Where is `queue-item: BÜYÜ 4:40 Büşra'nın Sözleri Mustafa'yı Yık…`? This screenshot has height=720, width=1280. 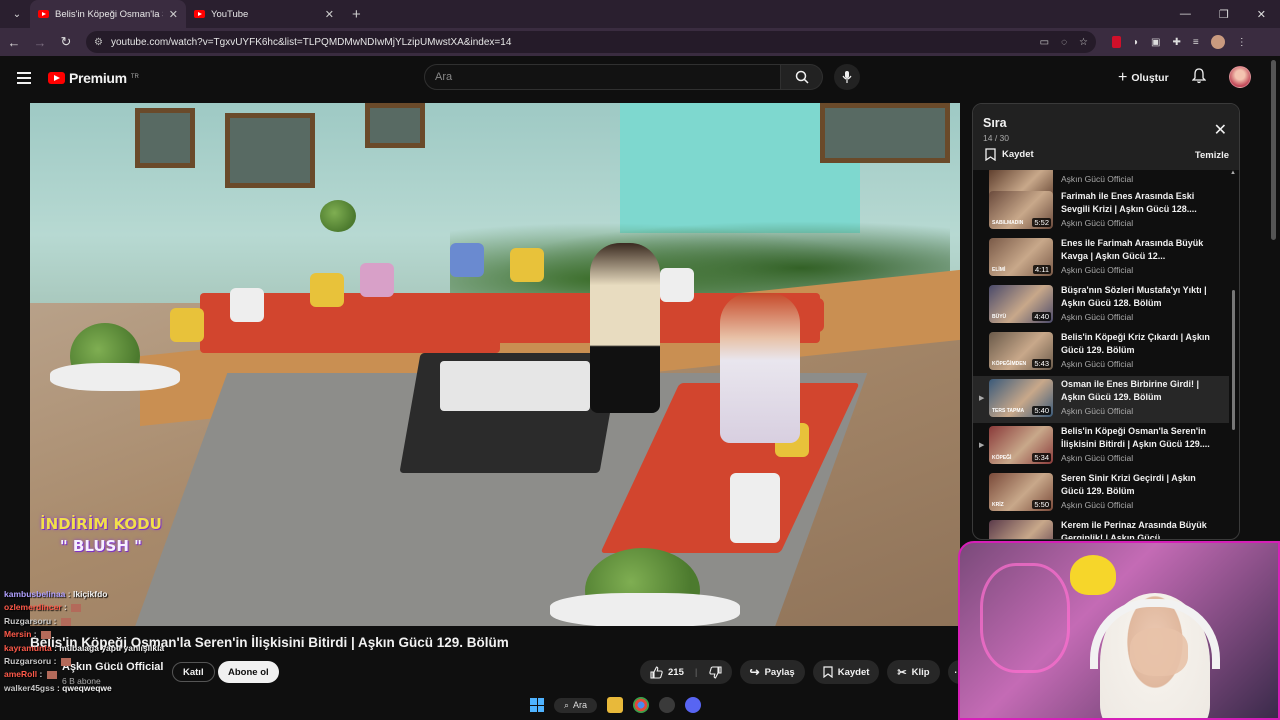 queue-item: BÜYÜ 4:40 Büşra'nın Sözleri Mustafa'yı Yık… is located at coordinates (1101, 305).